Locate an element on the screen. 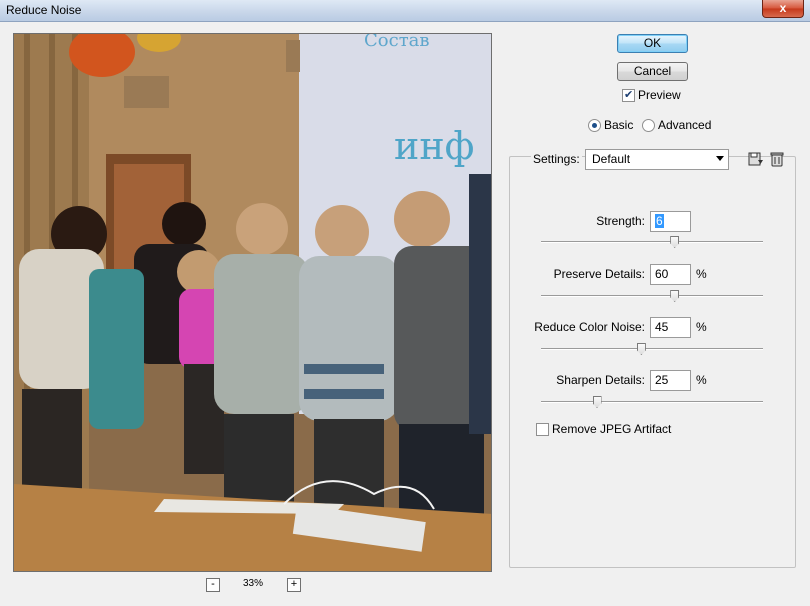 This screenshot has height=606, width=810. screen-text: инф is located at coordinates (434, 146).